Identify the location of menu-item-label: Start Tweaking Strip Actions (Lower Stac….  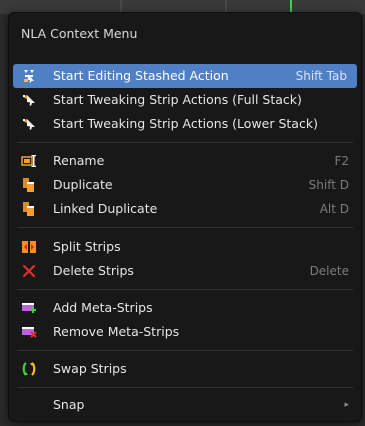
(185, 123).